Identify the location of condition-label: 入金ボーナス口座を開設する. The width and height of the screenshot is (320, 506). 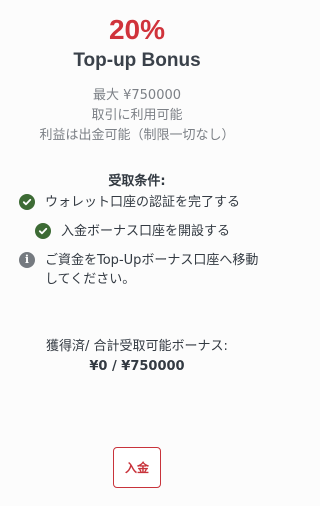
(146, 231).